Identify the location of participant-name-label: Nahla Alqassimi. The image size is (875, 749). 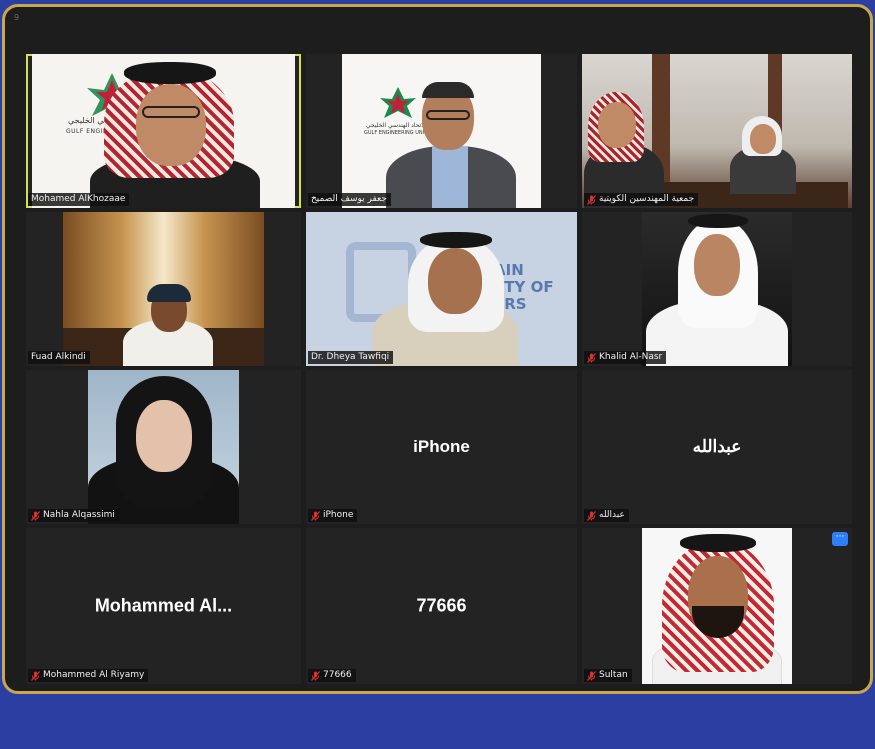
(73, 515).